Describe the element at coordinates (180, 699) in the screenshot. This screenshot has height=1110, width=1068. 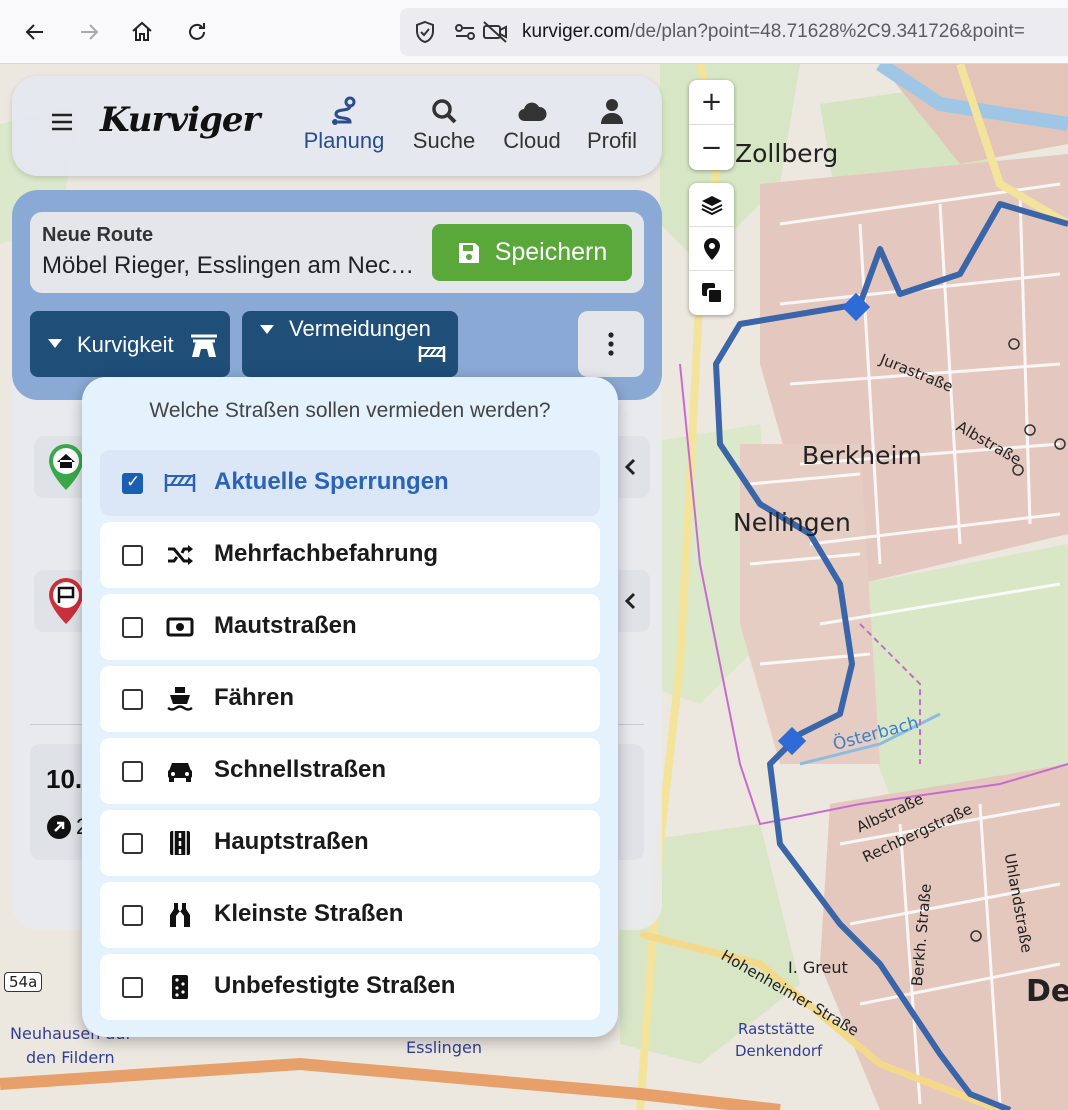
I see `ferry-icon` at that location.